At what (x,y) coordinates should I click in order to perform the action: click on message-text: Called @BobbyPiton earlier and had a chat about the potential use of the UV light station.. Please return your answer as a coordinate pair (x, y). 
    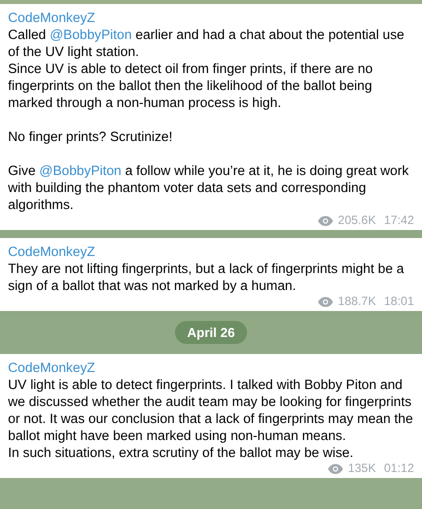
    Looking at the image, I should click on (207, 43).